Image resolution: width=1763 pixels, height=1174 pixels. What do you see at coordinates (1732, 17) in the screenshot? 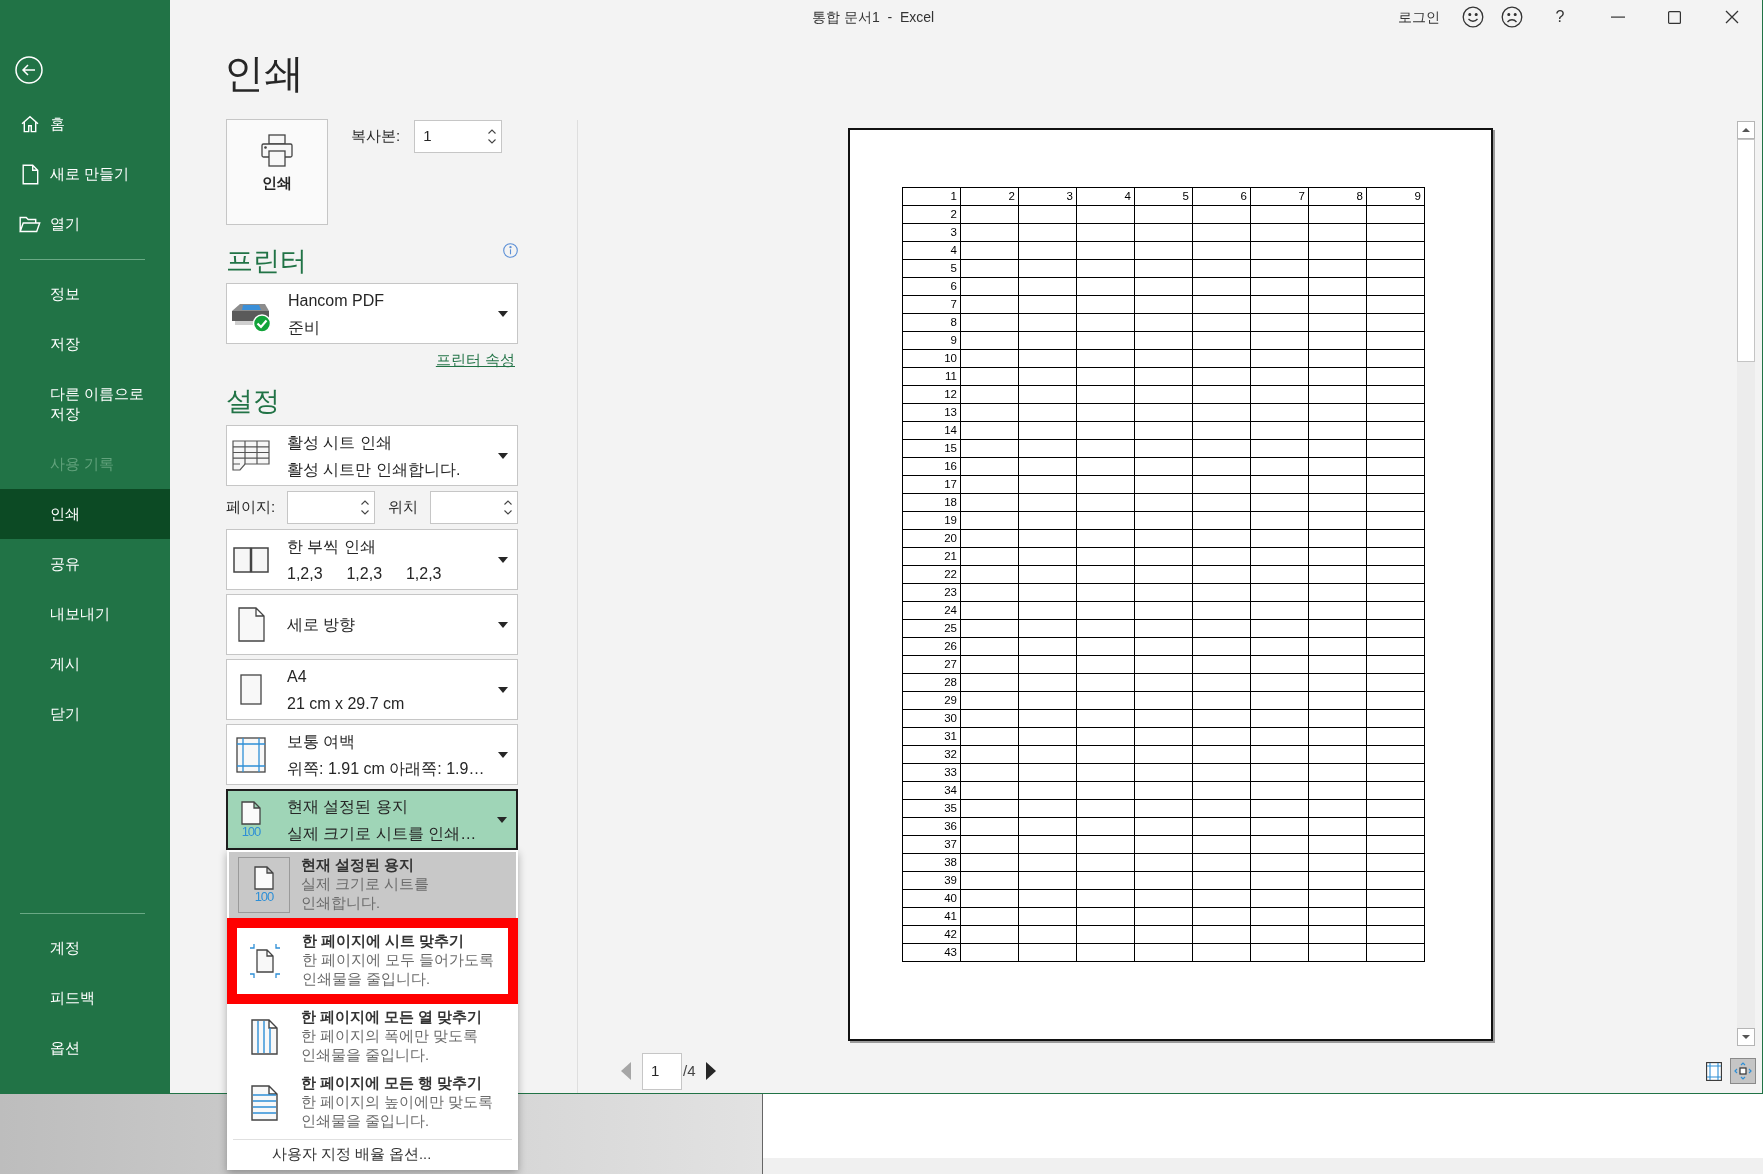
I see `close-icon` at bounding box center [1732, 17].